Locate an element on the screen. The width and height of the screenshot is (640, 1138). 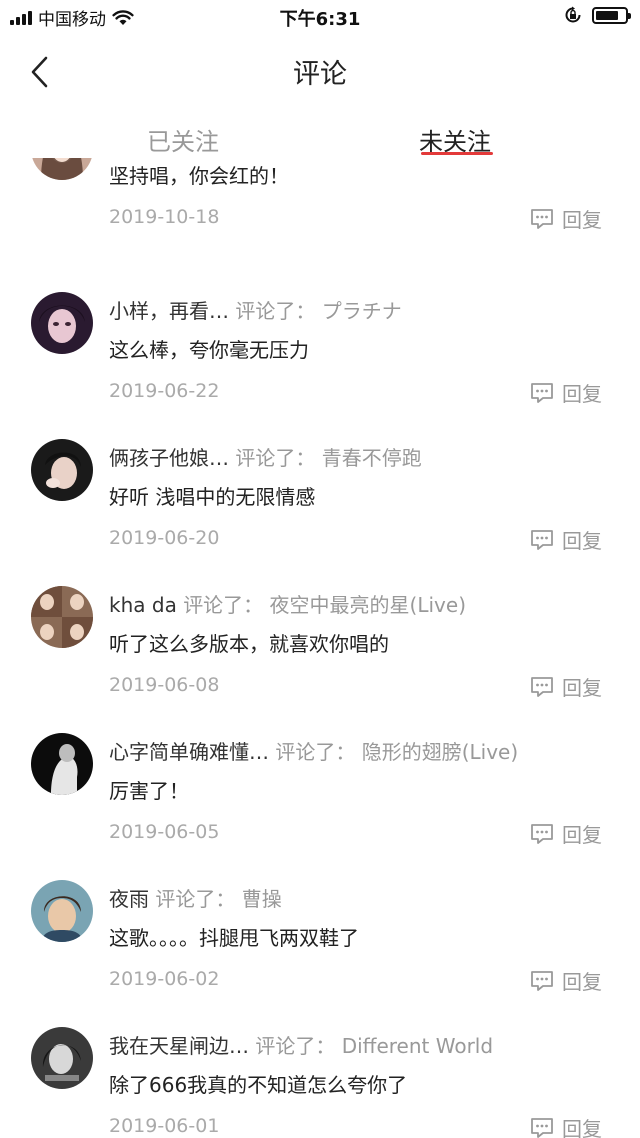
battery-icon is located at coordinates (611, 15).